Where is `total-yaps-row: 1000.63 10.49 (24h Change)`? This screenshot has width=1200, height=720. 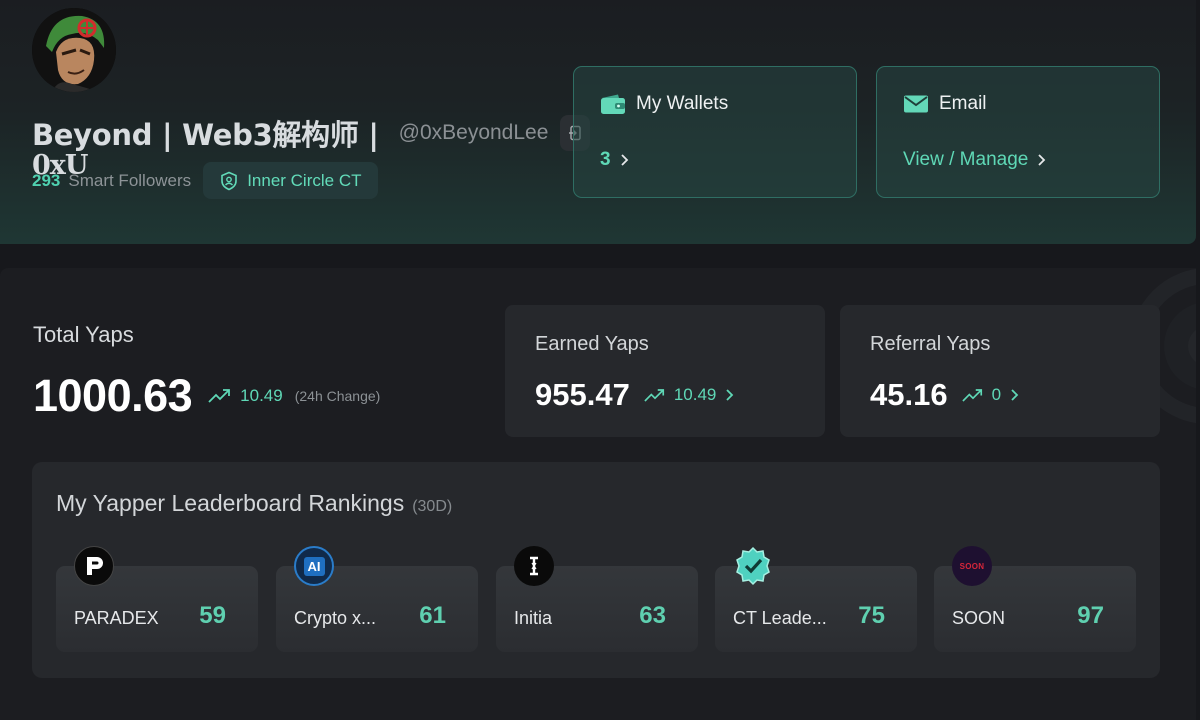 total-yaps-row: 1000.63 10.49 (24h Change) is located at coordinates (206, 396).